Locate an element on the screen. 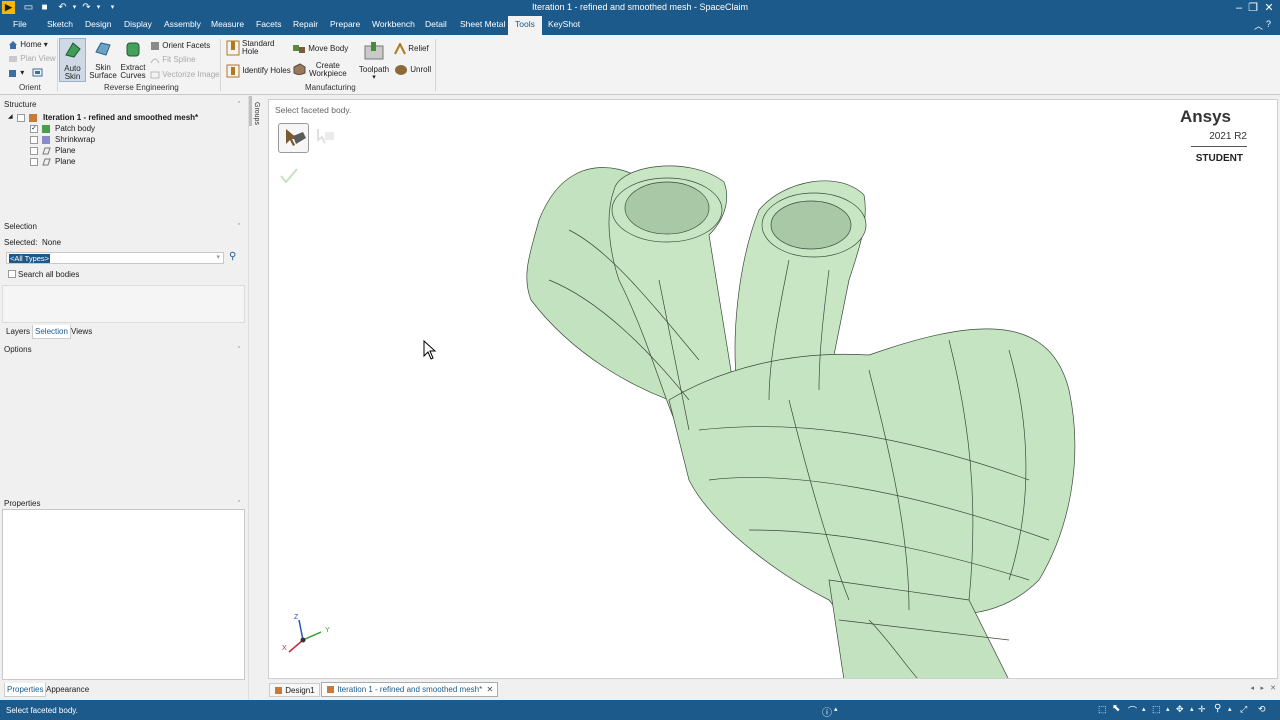  ribbon-collapse-icon: ︿ is located at coordinates (1258, 25).